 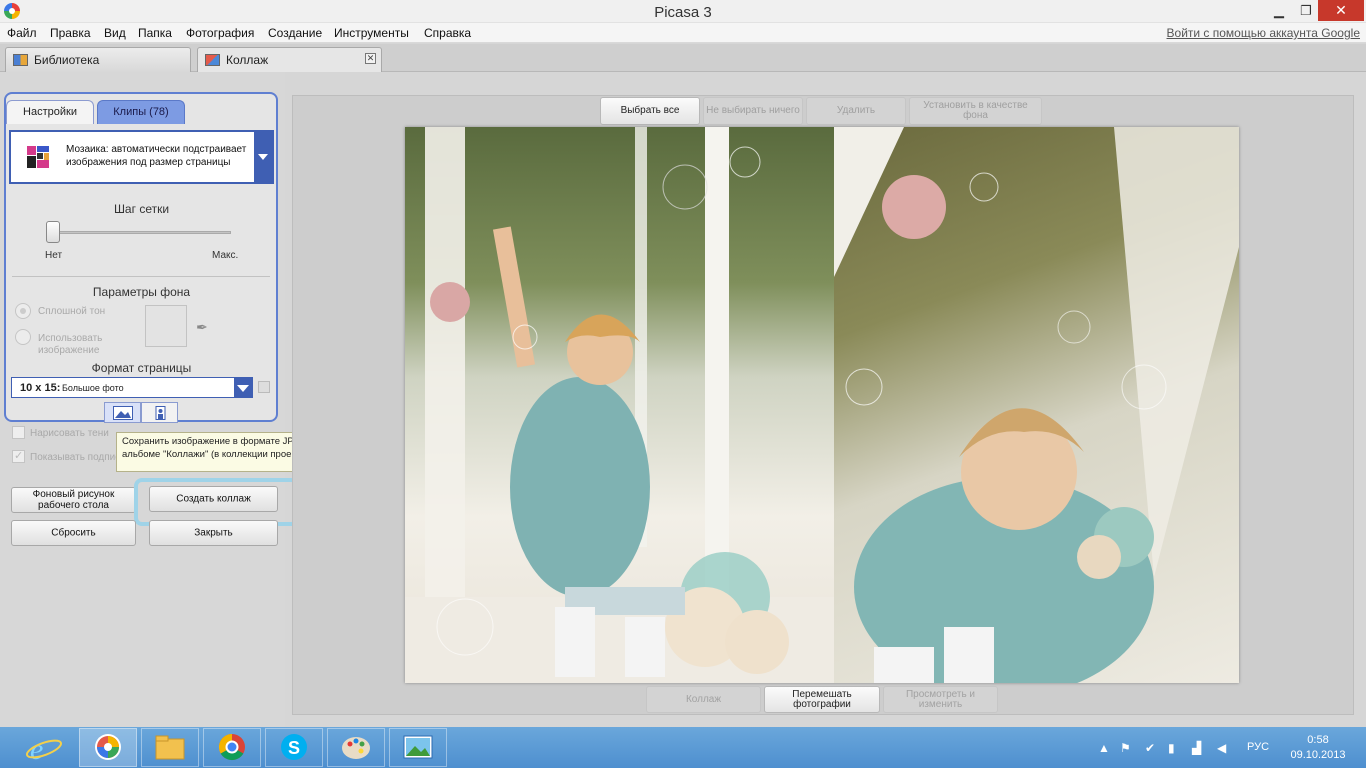 What do you see at coordinates (1171, 748) in the screenshot?
I see `battery-icon: ▮` at bounding box center [1171, 748].